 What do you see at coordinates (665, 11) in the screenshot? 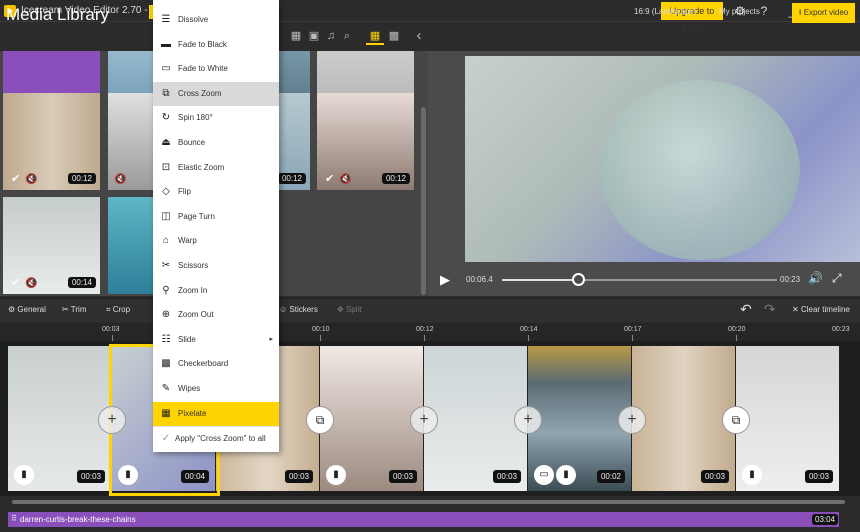
I see `aspect-ratio-button: 16:9 (Landscape)` at bounding box center [665, 11].